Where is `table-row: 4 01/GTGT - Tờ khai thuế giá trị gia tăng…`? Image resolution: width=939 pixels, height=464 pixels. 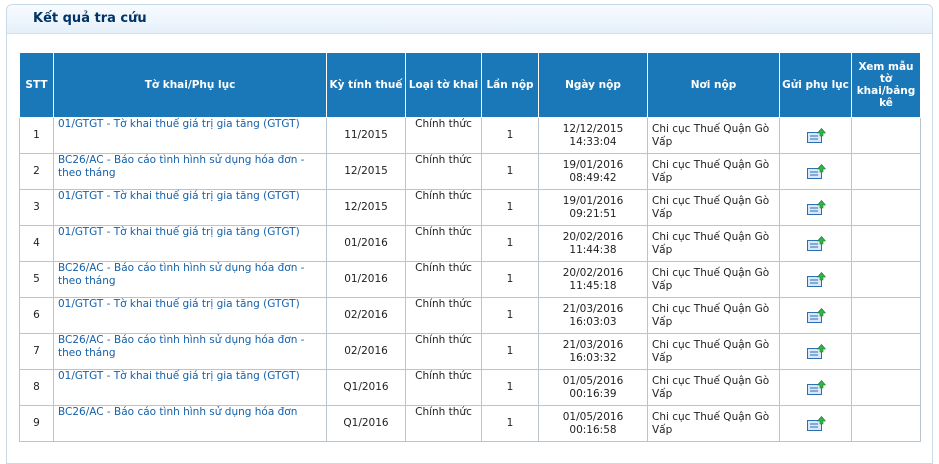
table-row: 4 01/GTGT - Tờ khai thuế giá trị gia tăng… is located at coordinates (470, 243).